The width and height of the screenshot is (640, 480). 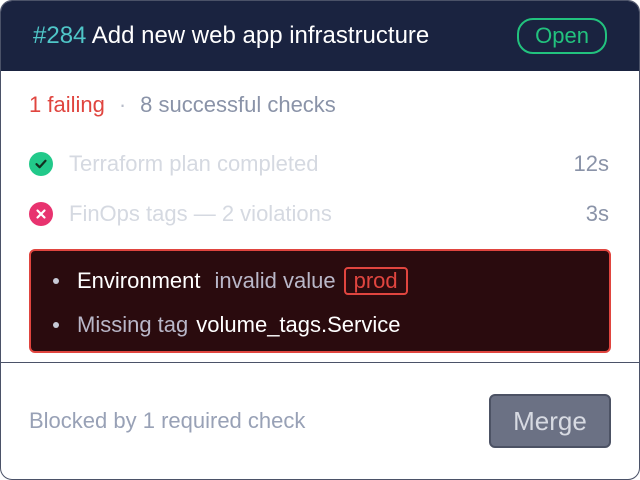 What do you see at coordinates (139, 280) in the screenshot?
I see `violation-tag-name: Environment` at bounding box center [139, 280].